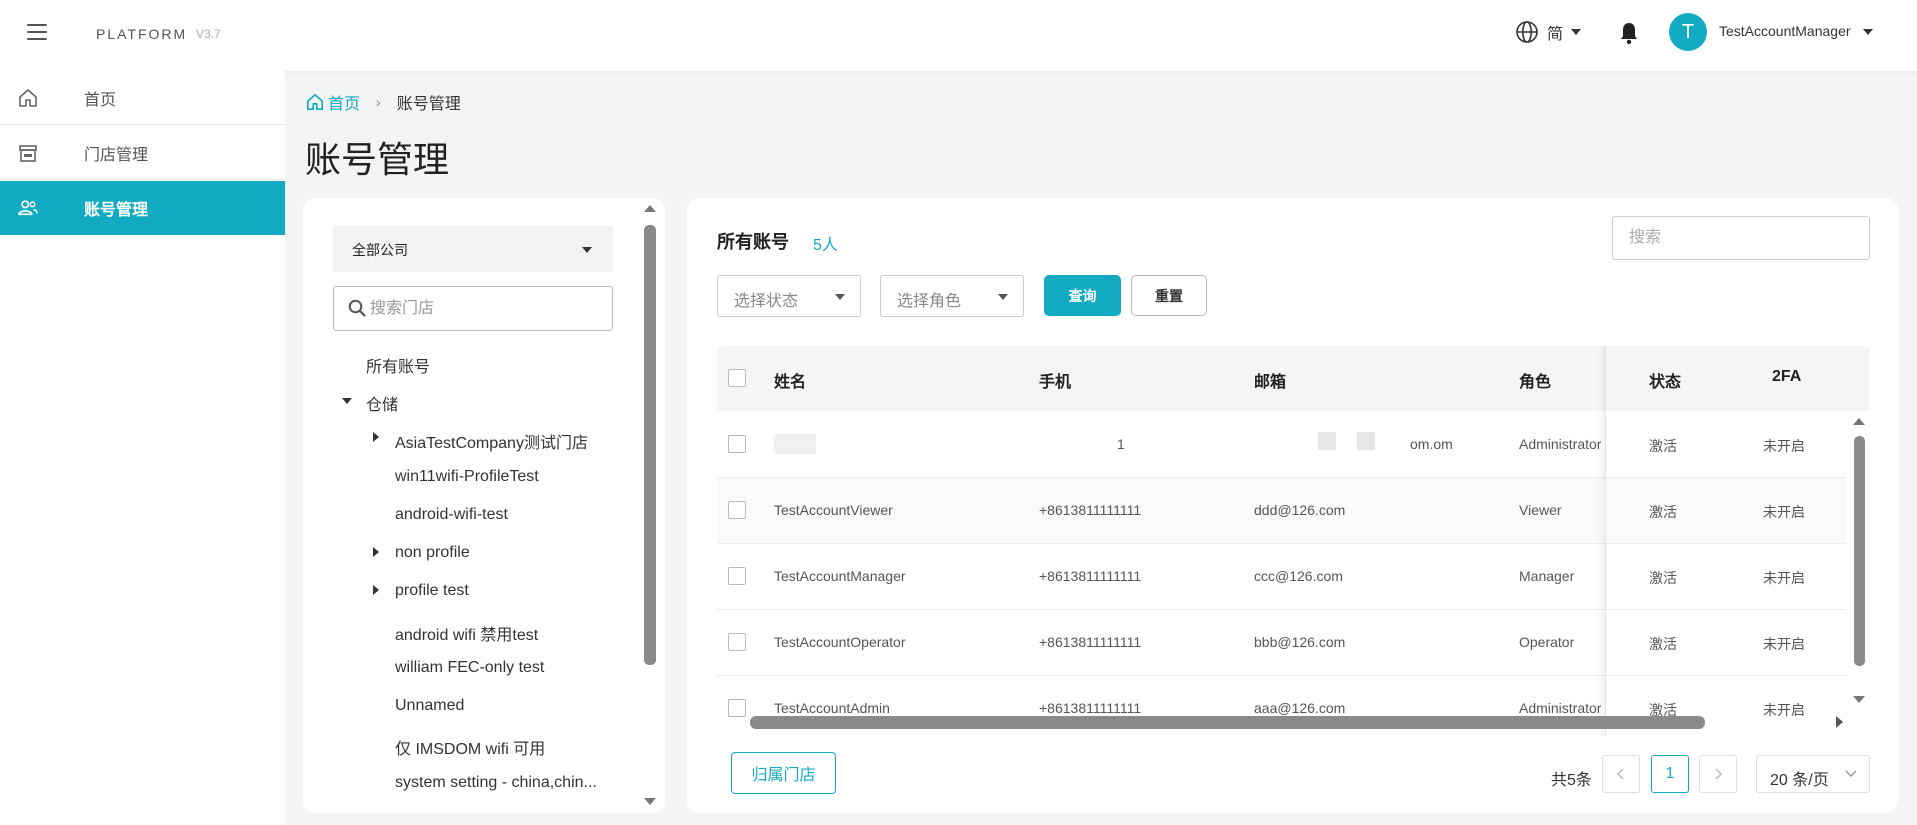 This screenshot has height=825, width=1917. Describe the element at coordinates (377, 159) in the screenshot. I see `page-title: 账号管理` at that location.